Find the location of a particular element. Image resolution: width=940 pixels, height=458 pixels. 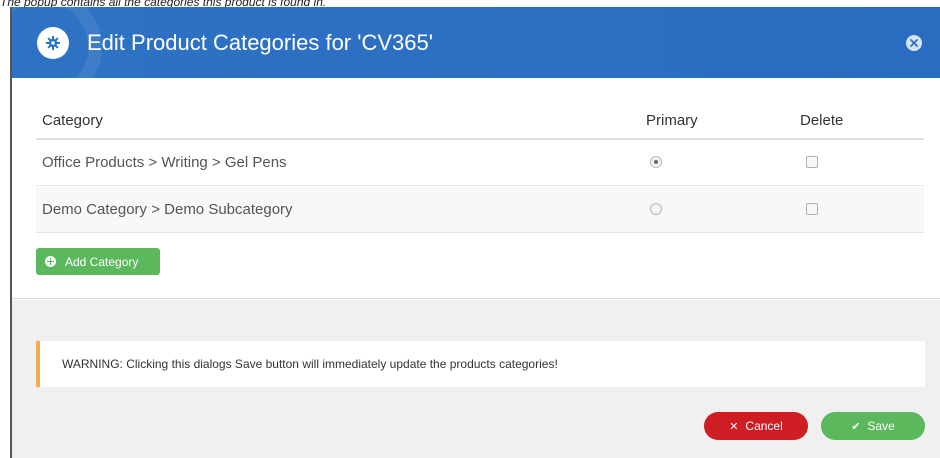

dialog-title: Edit Product Categories for 'CV365' is located at coordinates (260, 42).